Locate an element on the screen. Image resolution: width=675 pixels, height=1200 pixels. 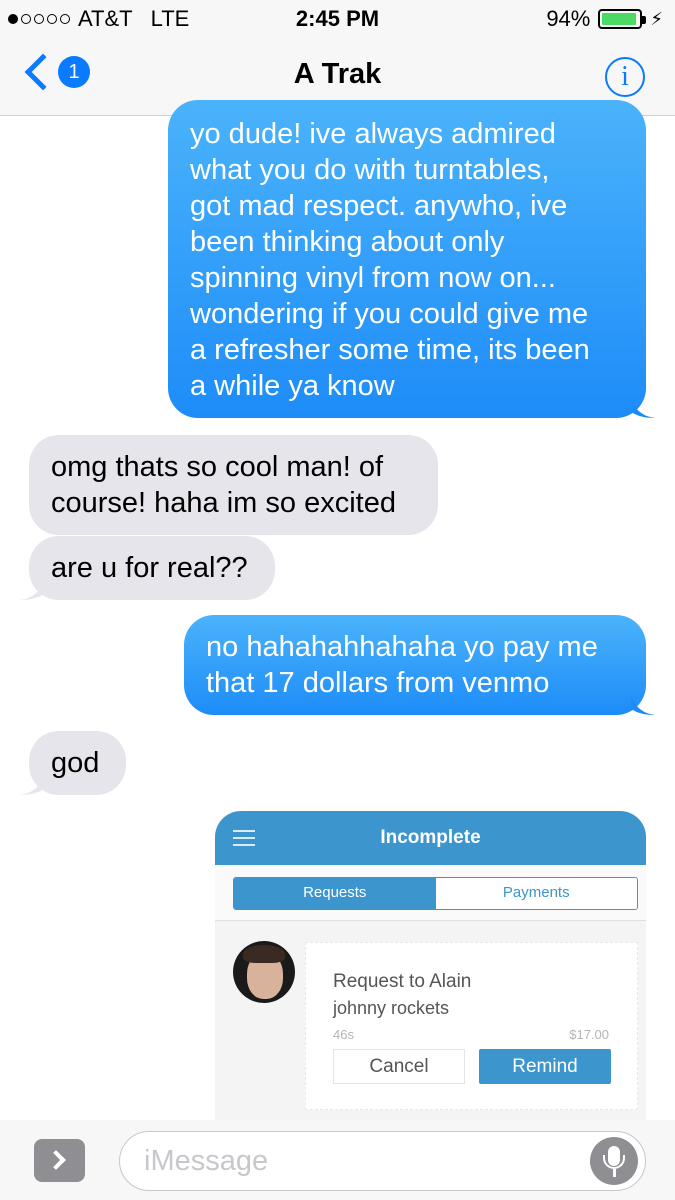
avatar is located at coordinates (264, 972).